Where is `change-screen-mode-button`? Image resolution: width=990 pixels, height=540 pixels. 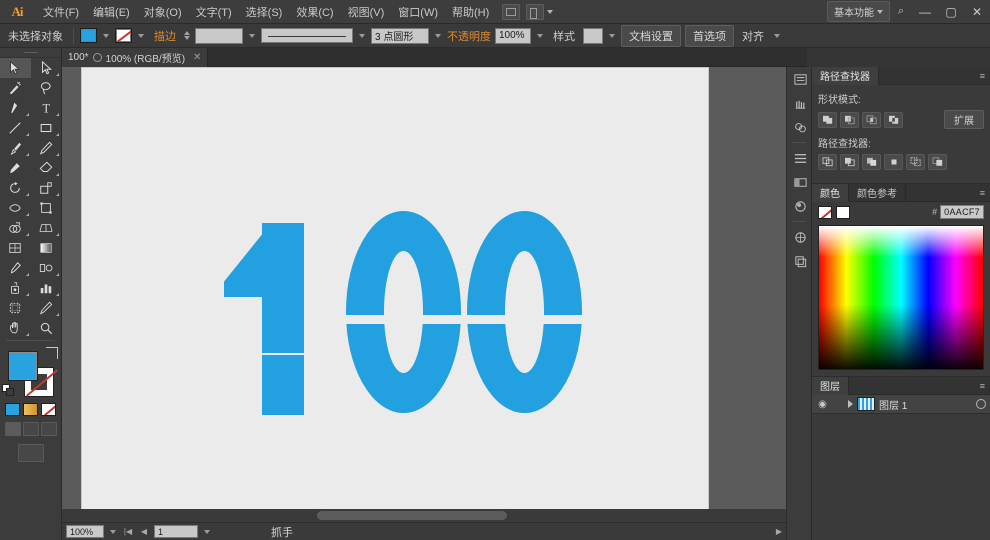
change-screen-mode-button is located at coordinates (30, 453).